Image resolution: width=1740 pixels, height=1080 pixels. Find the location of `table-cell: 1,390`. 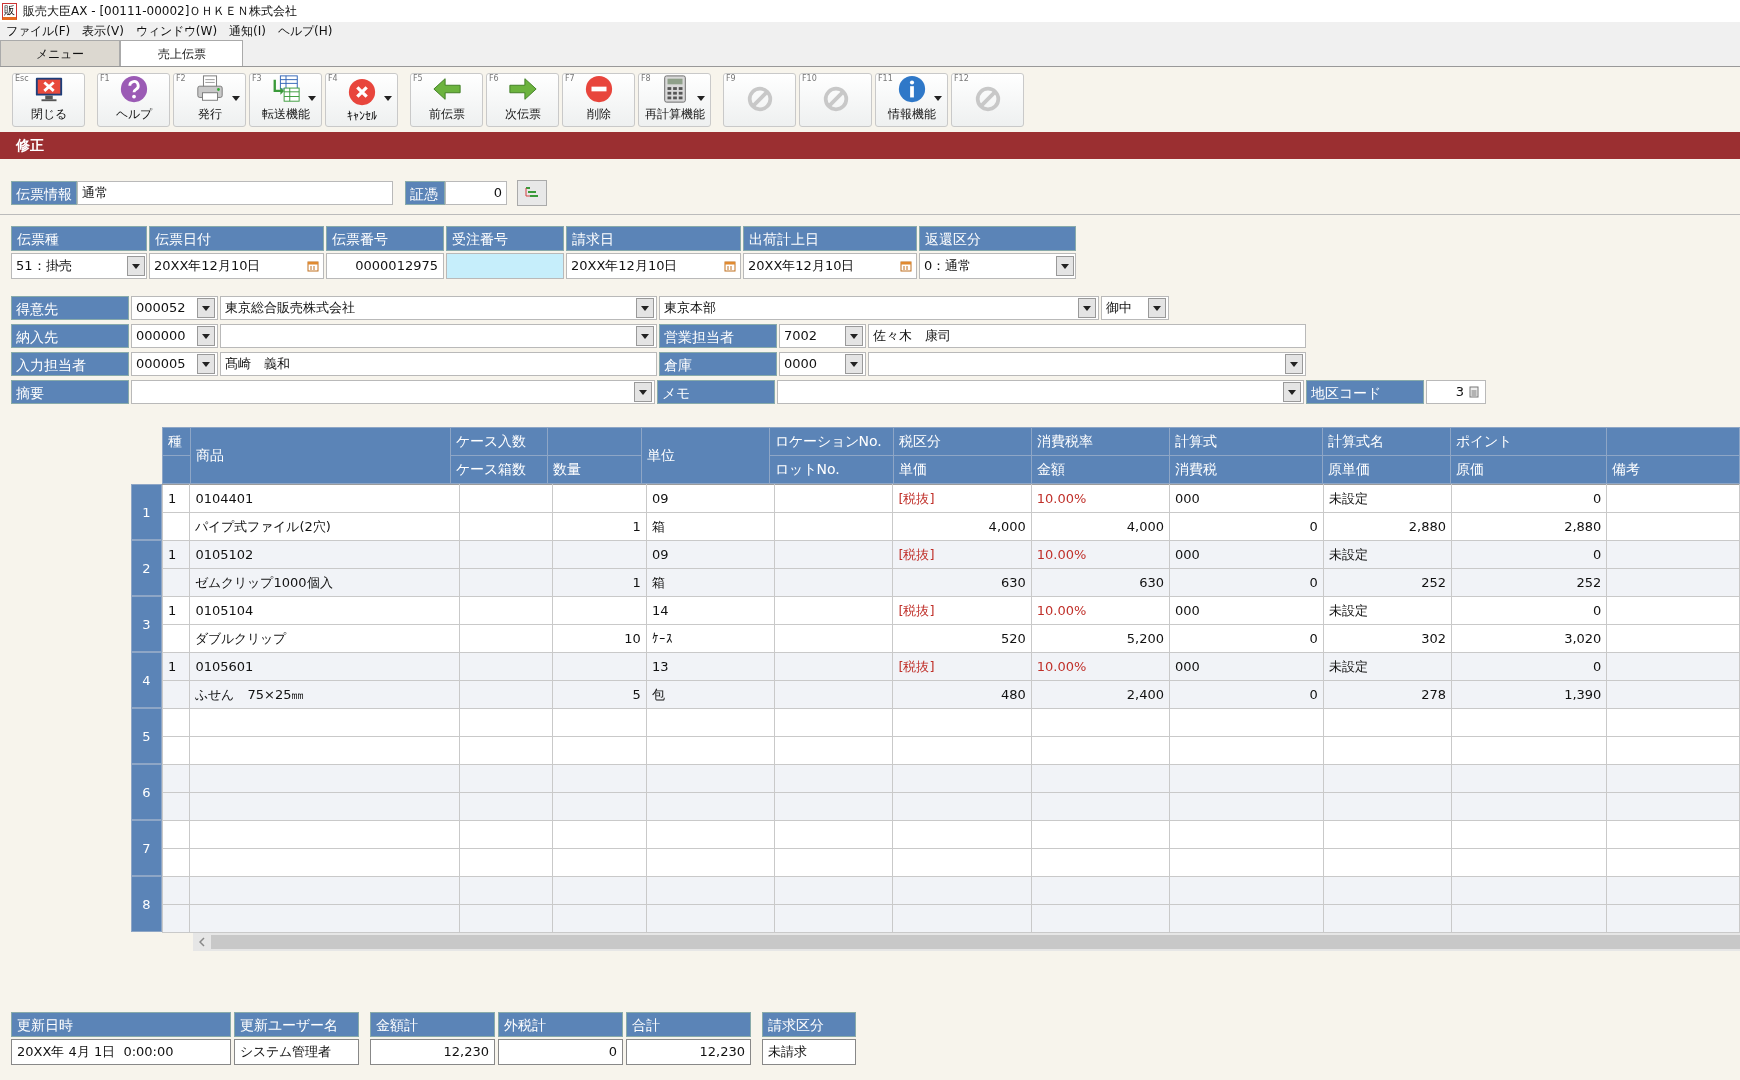

table-cell: 1,390 is located at coordinates (1529, 694).